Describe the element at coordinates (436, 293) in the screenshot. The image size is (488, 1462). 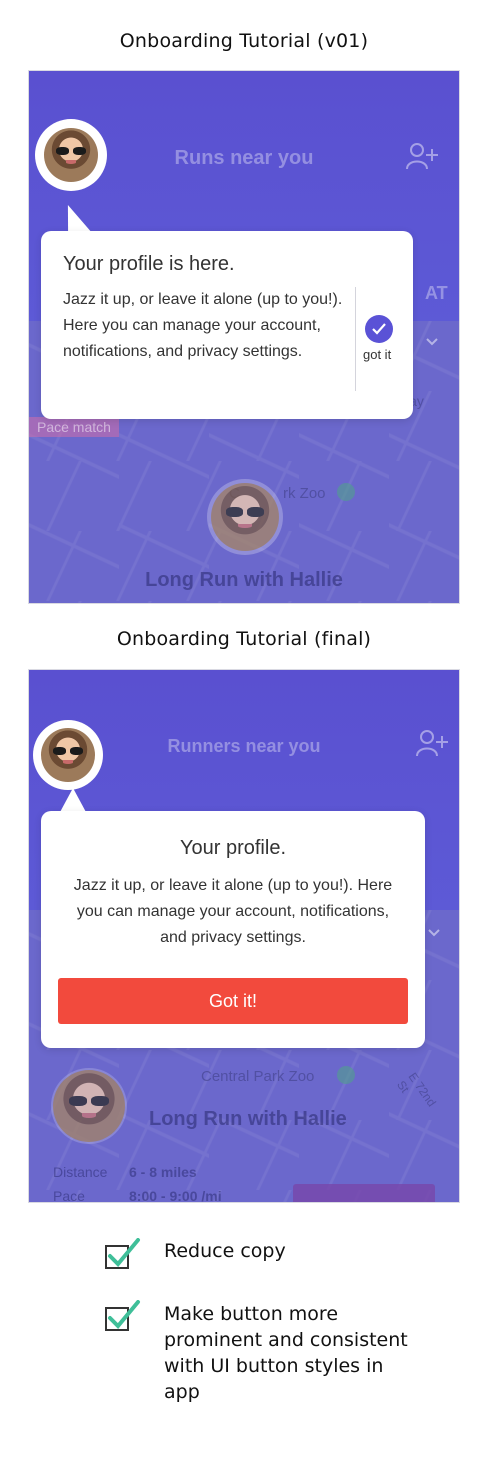
I see `tab-fragment: AT` at that location.